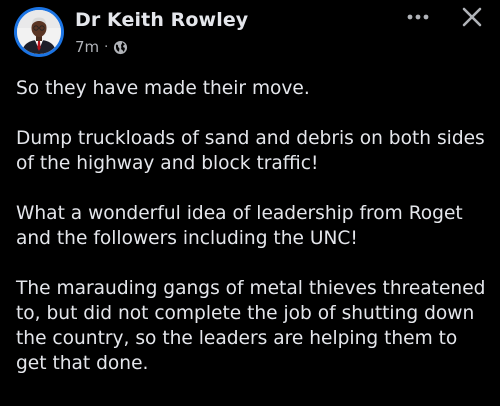  I want to click on post-timestamp: 7m, so click(87, 47).